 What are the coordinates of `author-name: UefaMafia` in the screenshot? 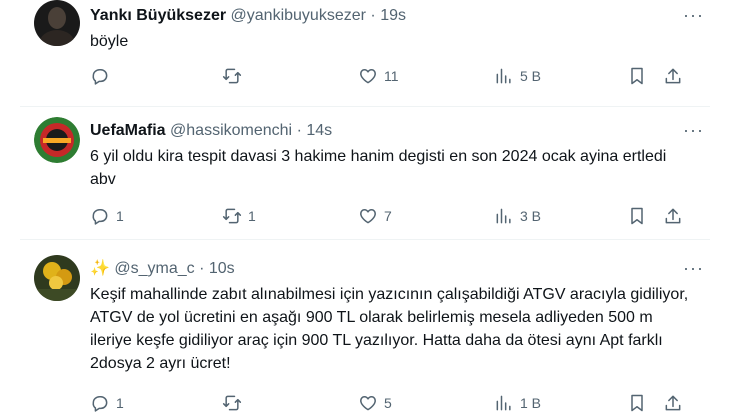 It's located at (128, 130).